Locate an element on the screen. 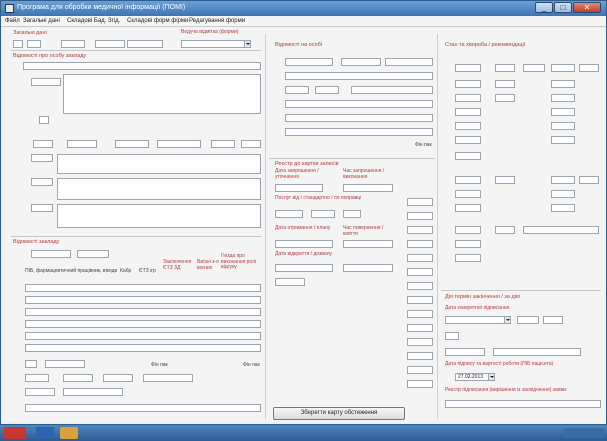 The height and width of the screenshot is (441, 607). menu-item-components: Складові Бад. Згід. is located at coordinates (93, 21).